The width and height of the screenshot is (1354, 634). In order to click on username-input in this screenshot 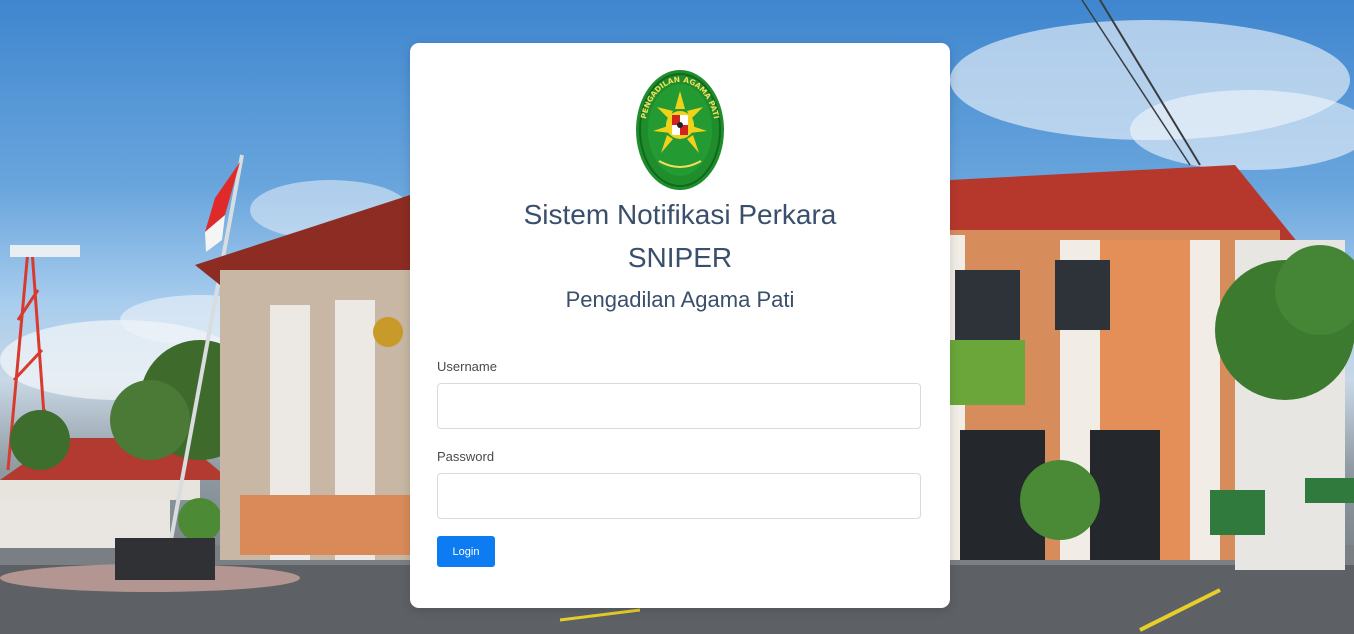, I will do `click(679, 406)`.